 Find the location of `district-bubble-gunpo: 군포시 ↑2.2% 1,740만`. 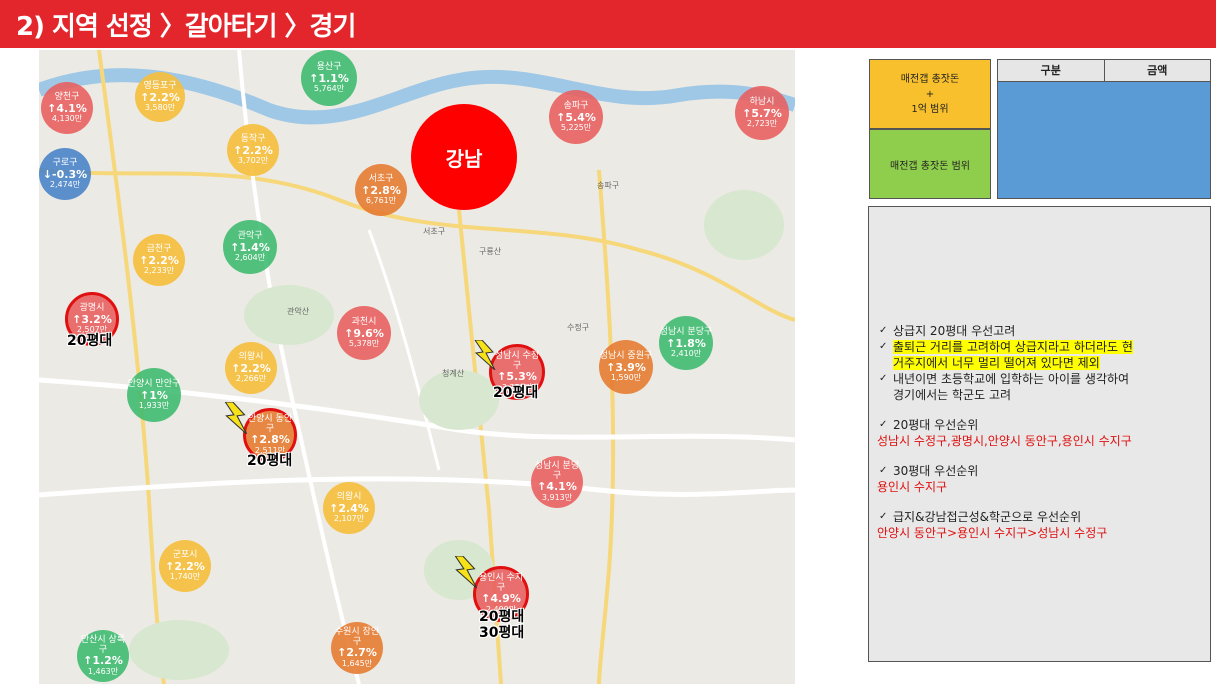

district-bubble-gunpo: 군포시 ↑2.2% 1,740만 is located at coordinates (185, 566).